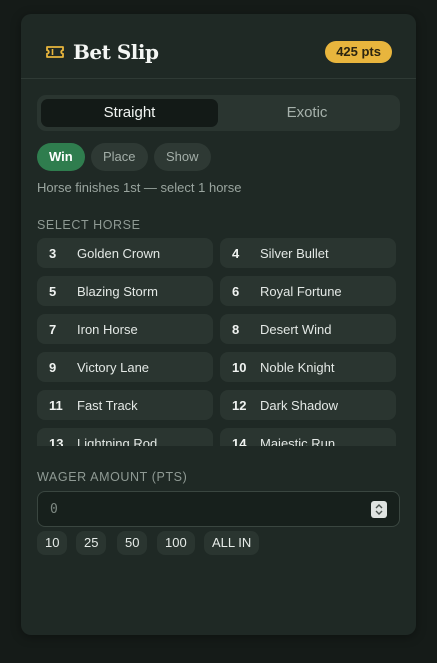  What do you see at coordinates (61, 157) in the screenshot?
I see `bet-type-win-button: Win` at bounding box center [61, 157].